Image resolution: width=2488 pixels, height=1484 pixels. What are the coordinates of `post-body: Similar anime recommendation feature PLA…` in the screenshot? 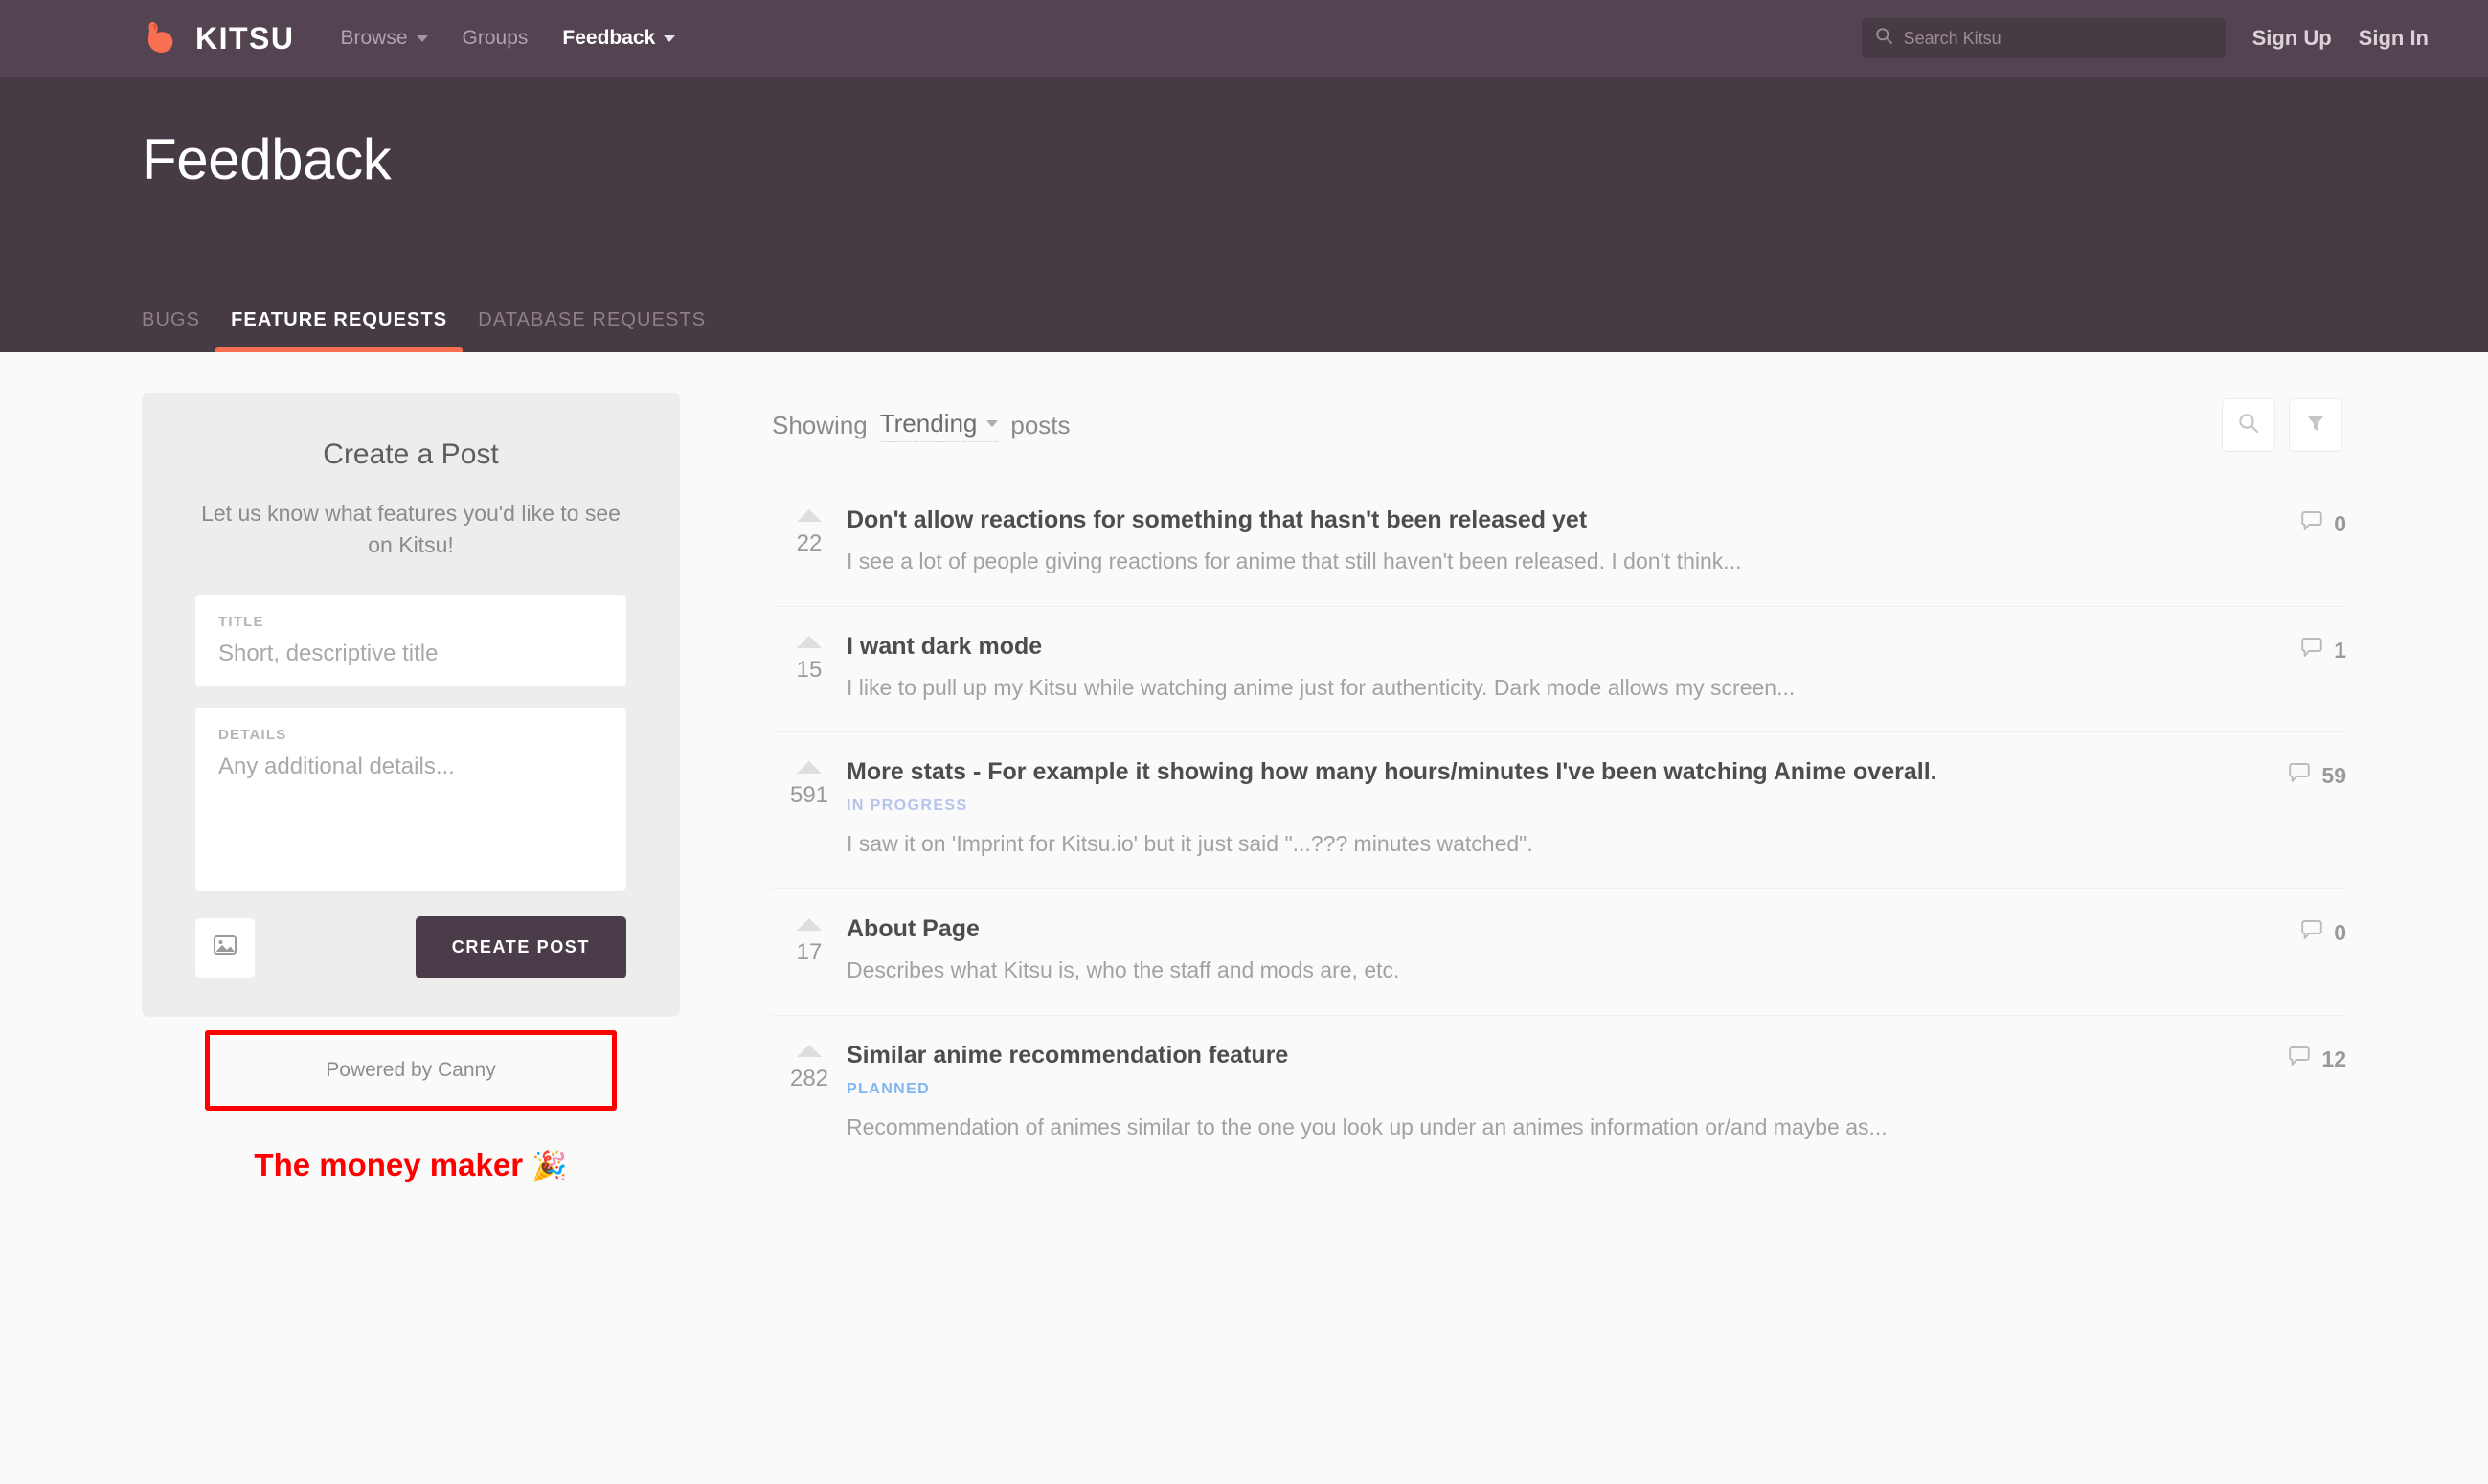 It's located at (1555, 1091).